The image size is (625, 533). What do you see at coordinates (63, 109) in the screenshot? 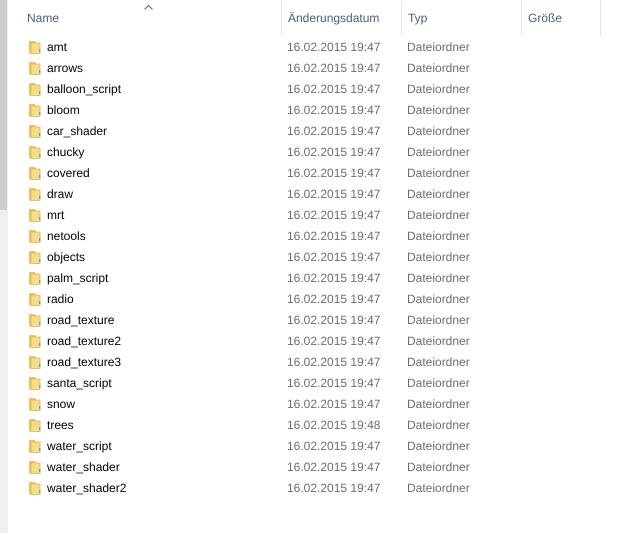
I see `file-name: bloom` at bounding box center [63, 109].